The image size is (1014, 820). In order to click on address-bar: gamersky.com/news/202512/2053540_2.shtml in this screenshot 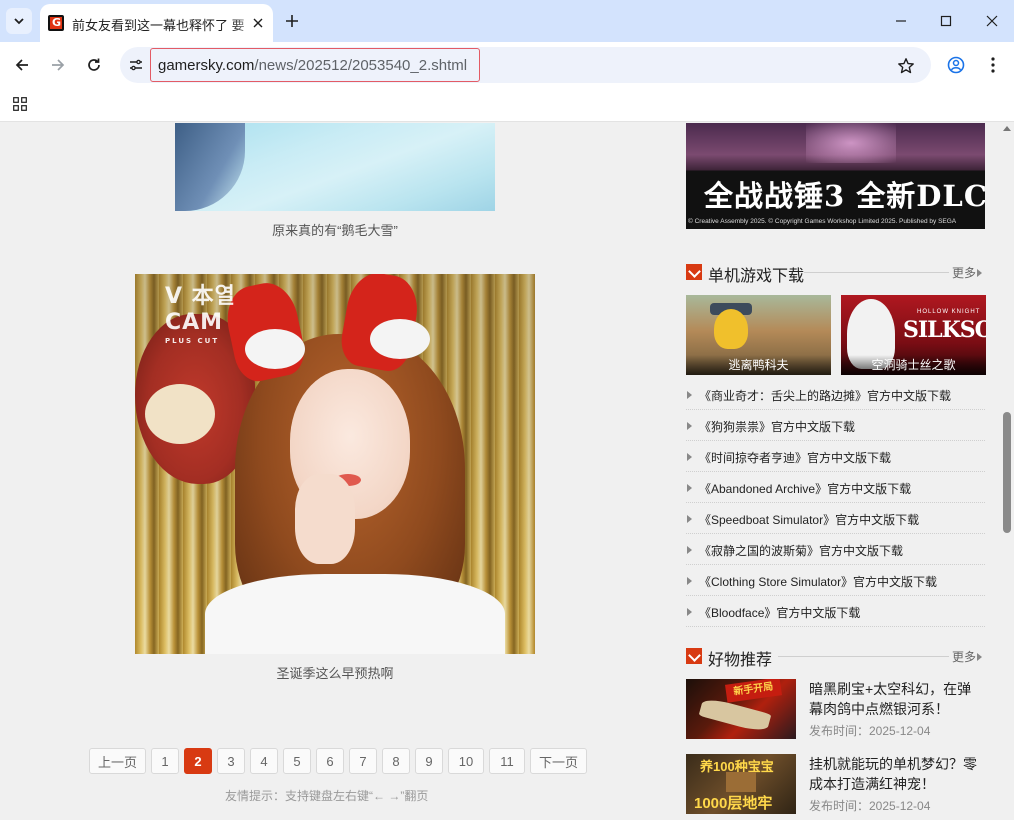, I will do `click(525, 65)`.